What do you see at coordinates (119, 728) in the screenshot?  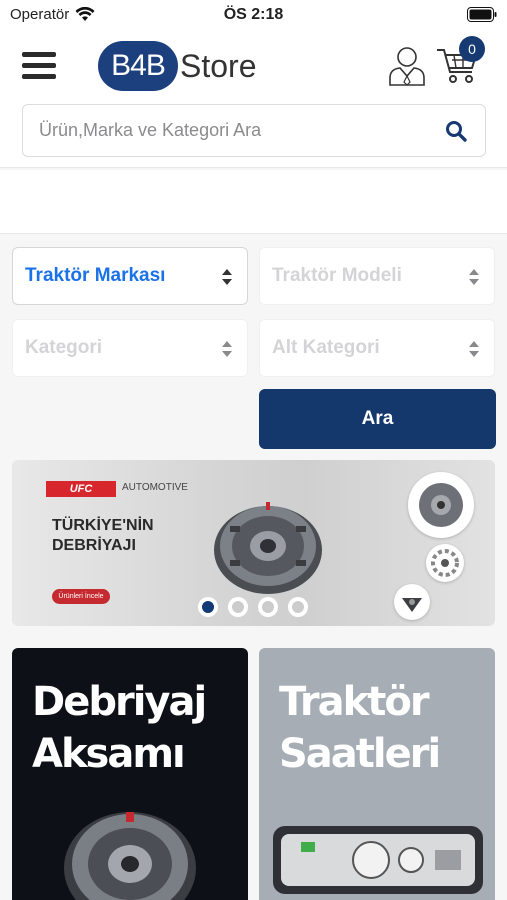 I see `category-tile-title: Debriyaj Aksamı` at bounding box center [119, 728].